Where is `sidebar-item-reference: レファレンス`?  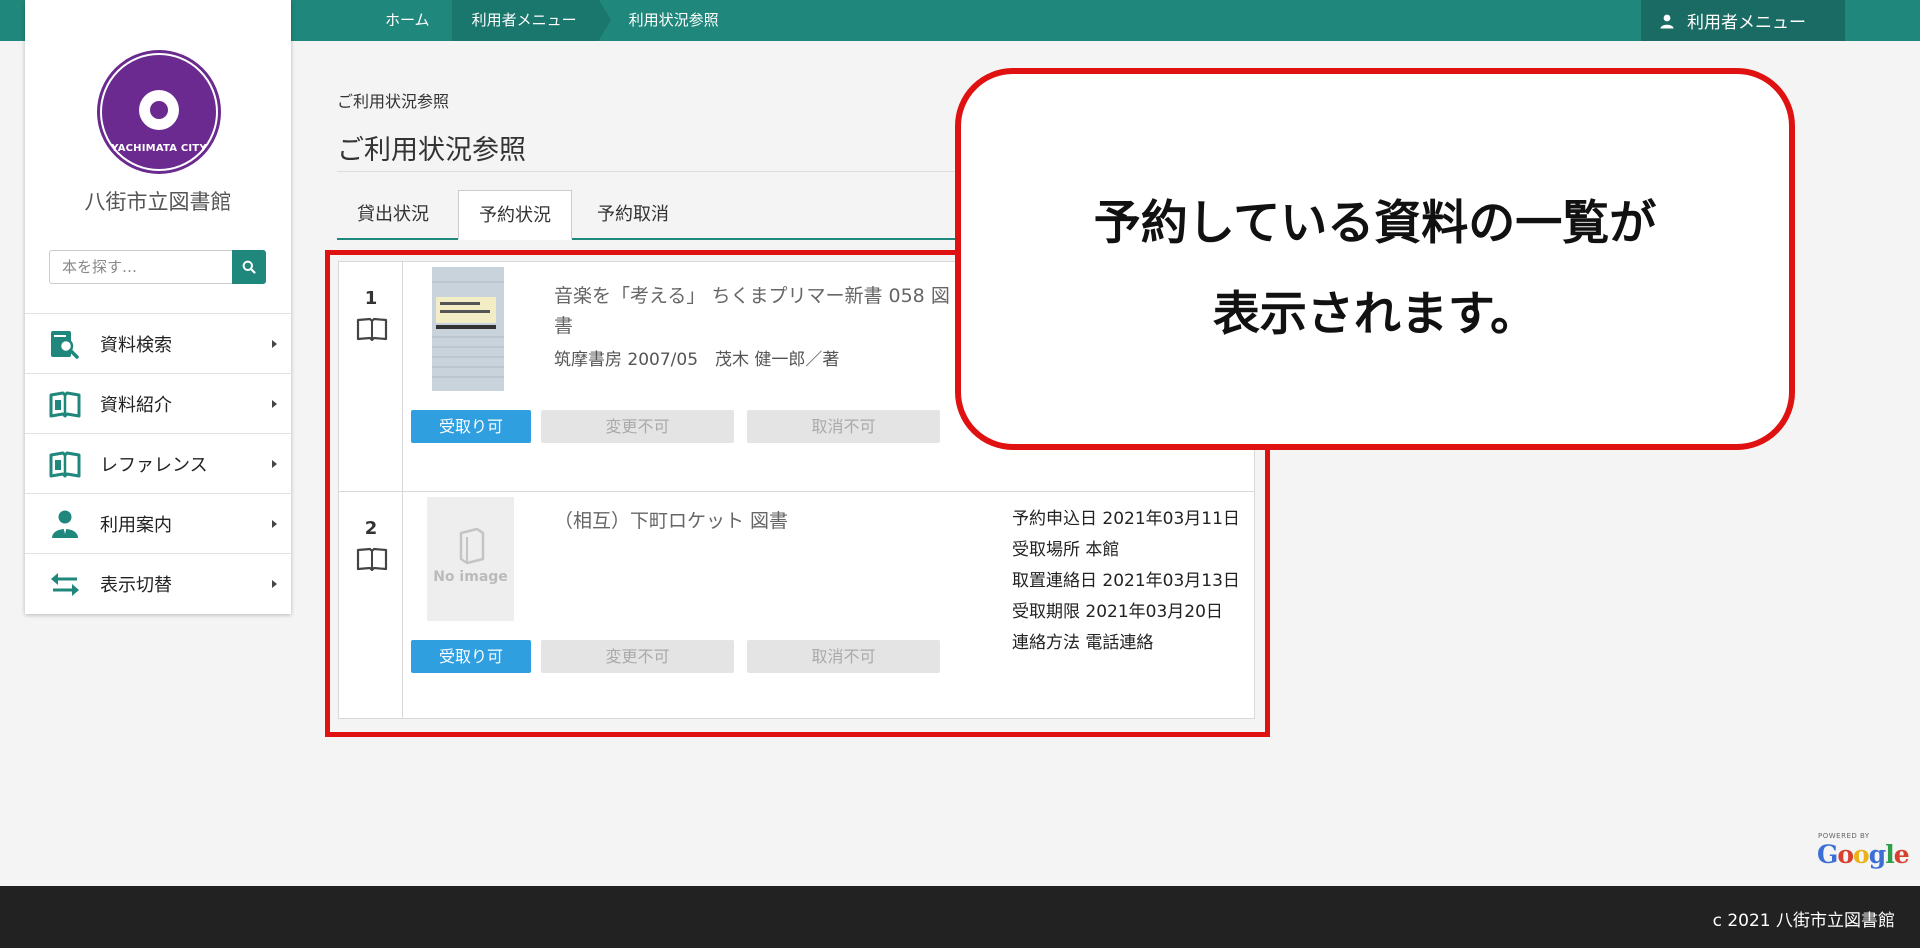 sidebar-item-reference: レファレンス is located at coordinates (158, 463).